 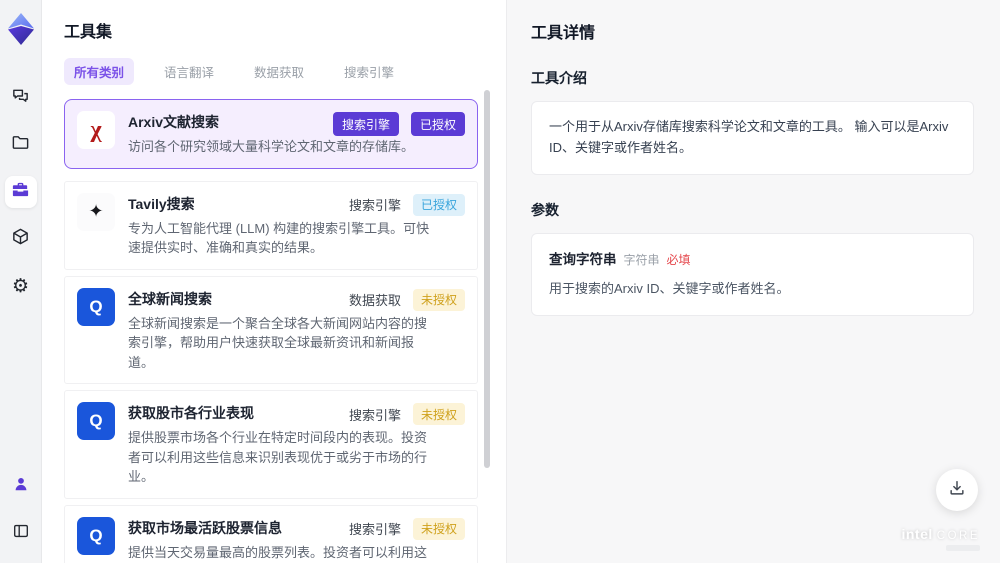 I want to click on category-tabs: 所有类别 语言翻译 数据获取 搜索引擎, so click(x=271, y=71).